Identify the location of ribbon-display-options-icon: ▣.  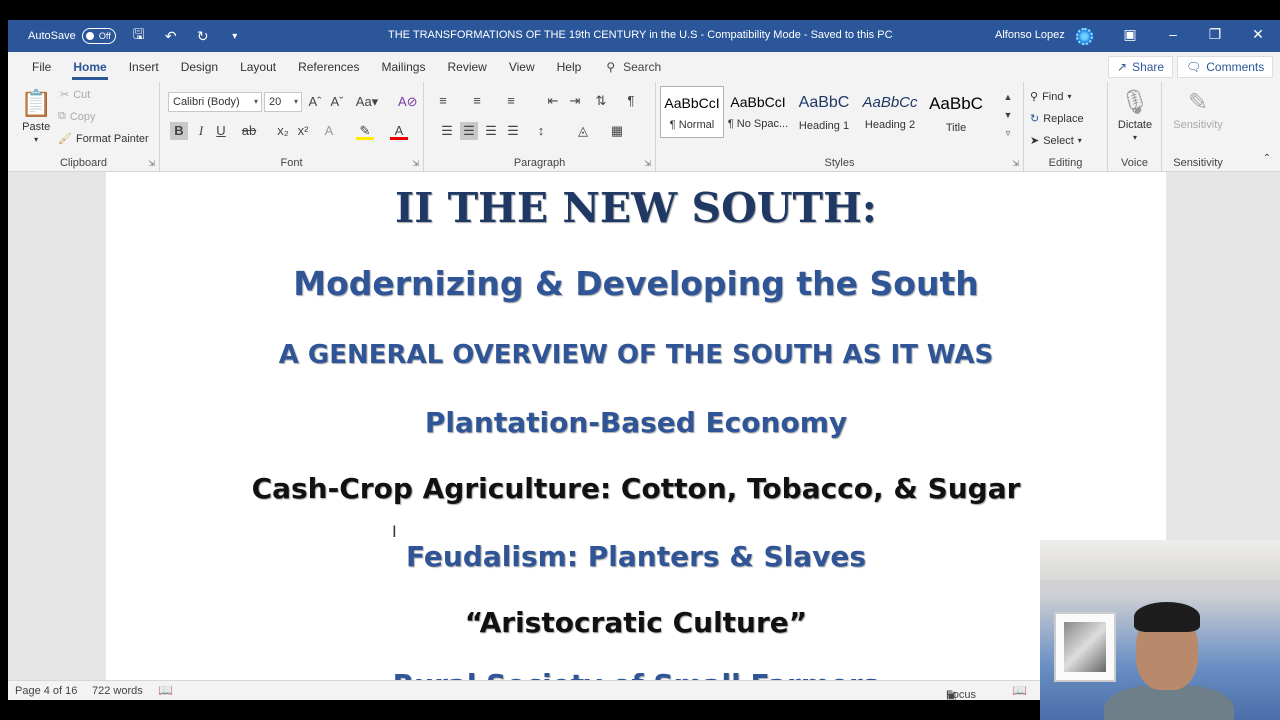
(1130, 34).